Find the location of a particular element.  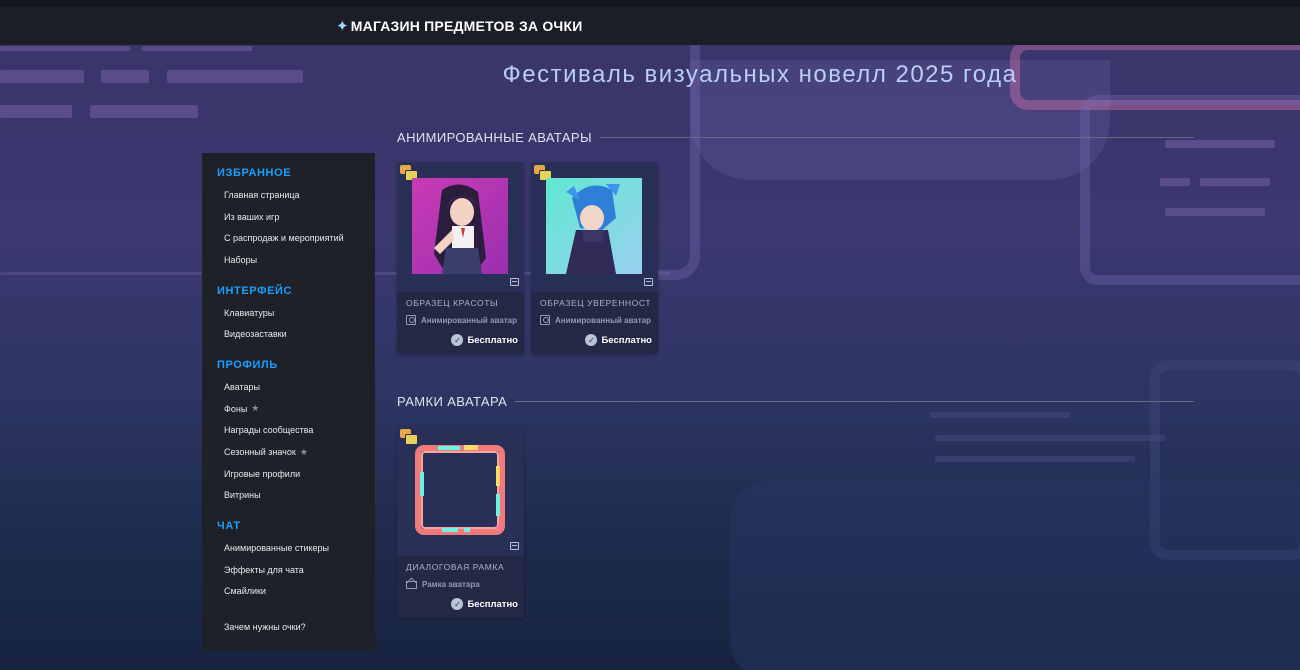

item-name: ОБРАЗЕЦ КРАСОТЫ is located at coordinates (452, 303).